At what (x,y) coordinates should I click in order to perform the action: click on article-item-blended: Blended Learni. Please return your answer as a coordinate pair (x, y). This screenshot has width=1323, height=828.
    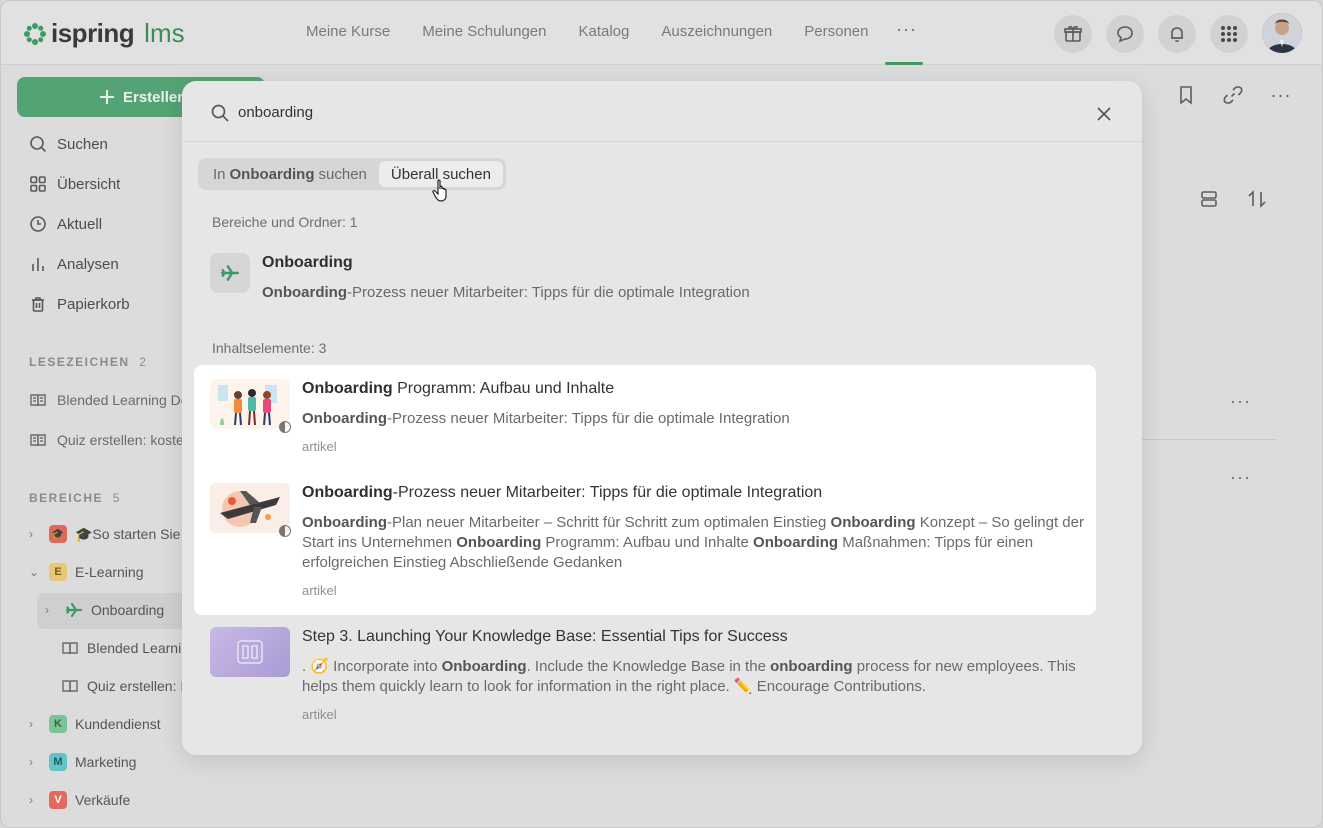
    Looking at the image, I should click on (121, 648).